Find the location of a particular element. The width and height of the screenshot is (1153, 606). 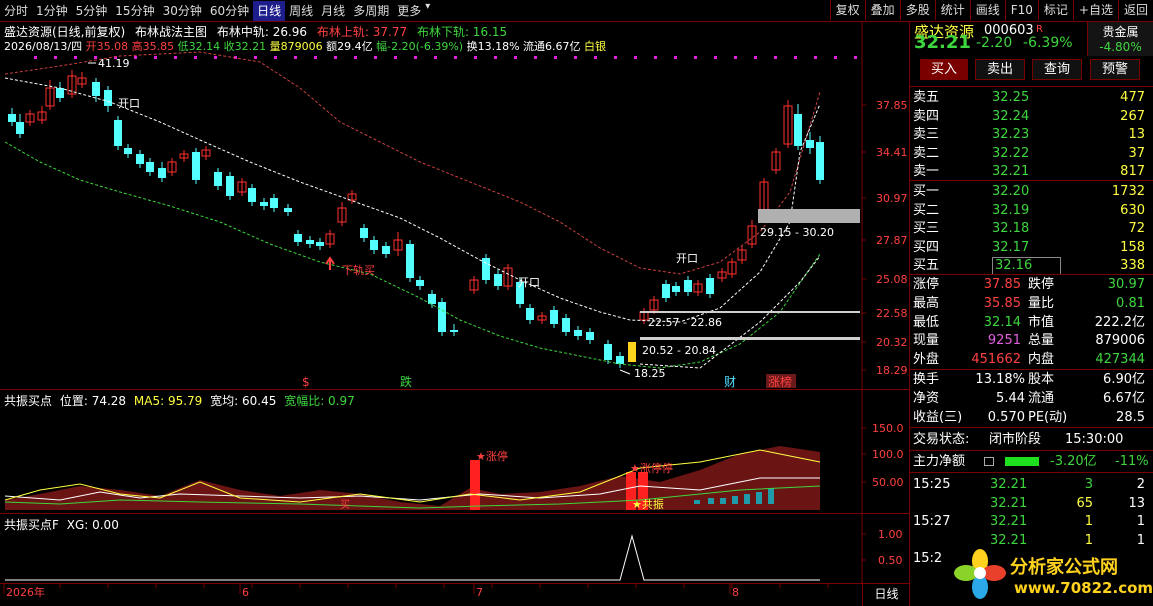

ask-volume: 37 is located at coordinates (1136, 153).